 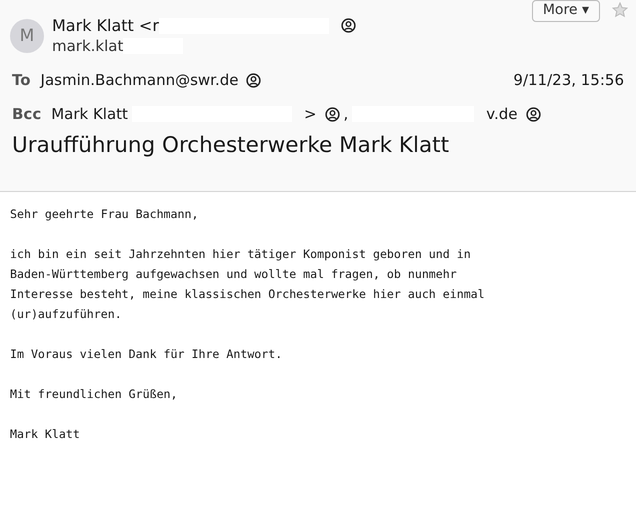 What do you see at coordinates (310, 114) in the screenshot?
I see `recipient-text: >` at bounding box center [310, 114].